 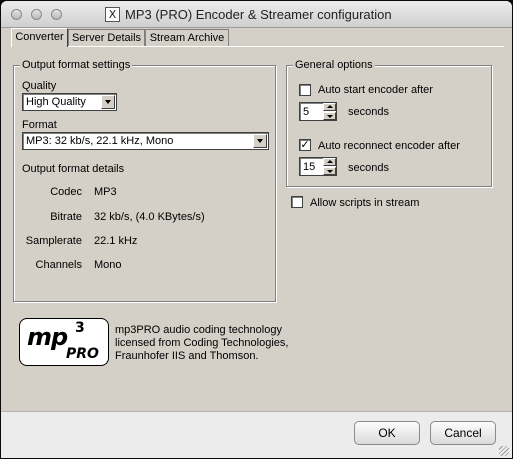 What do you see at coordinates (387, 433) in the screenshot?
I see `ok-button: OK` at bounding box center [387, 433].